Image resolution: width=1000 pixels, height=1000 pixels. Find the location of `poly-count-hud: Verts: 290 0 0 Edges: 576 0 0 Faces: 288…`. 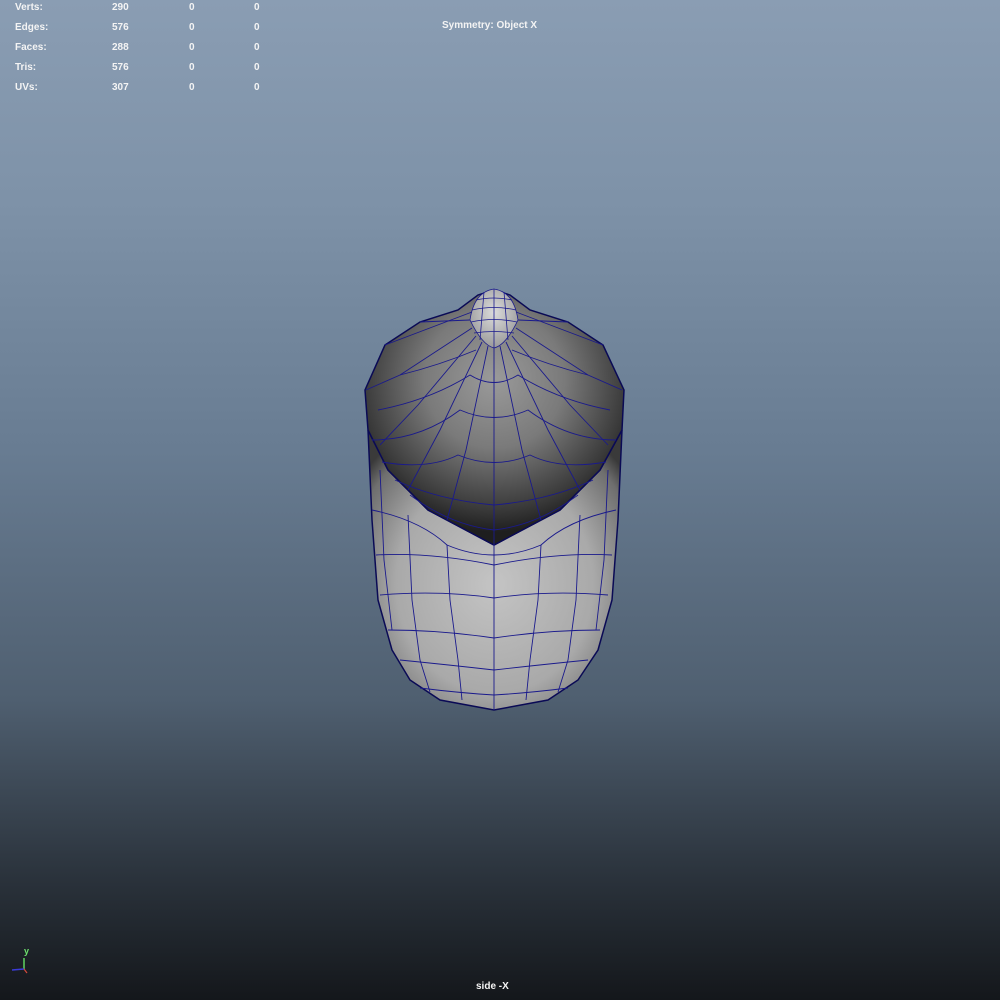

poly-count-hud: Verts: 290 0 0 Edges: 576 0 0 Faces: 288… is located at coordinates (150, 50).